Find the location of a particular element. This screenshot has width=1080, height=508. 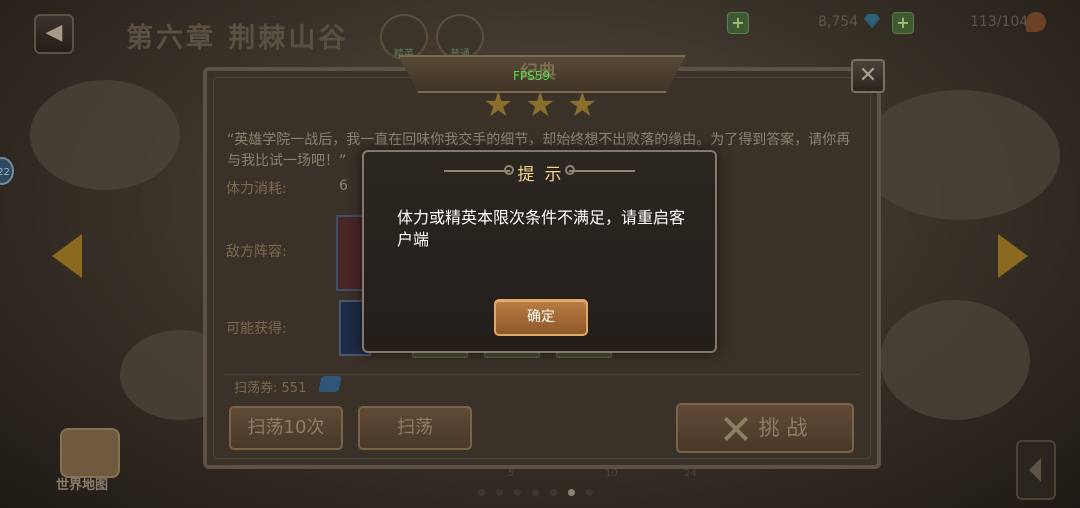

sweep-ticket-label-text: 扫荡券: is located at coordinates (256, 388).